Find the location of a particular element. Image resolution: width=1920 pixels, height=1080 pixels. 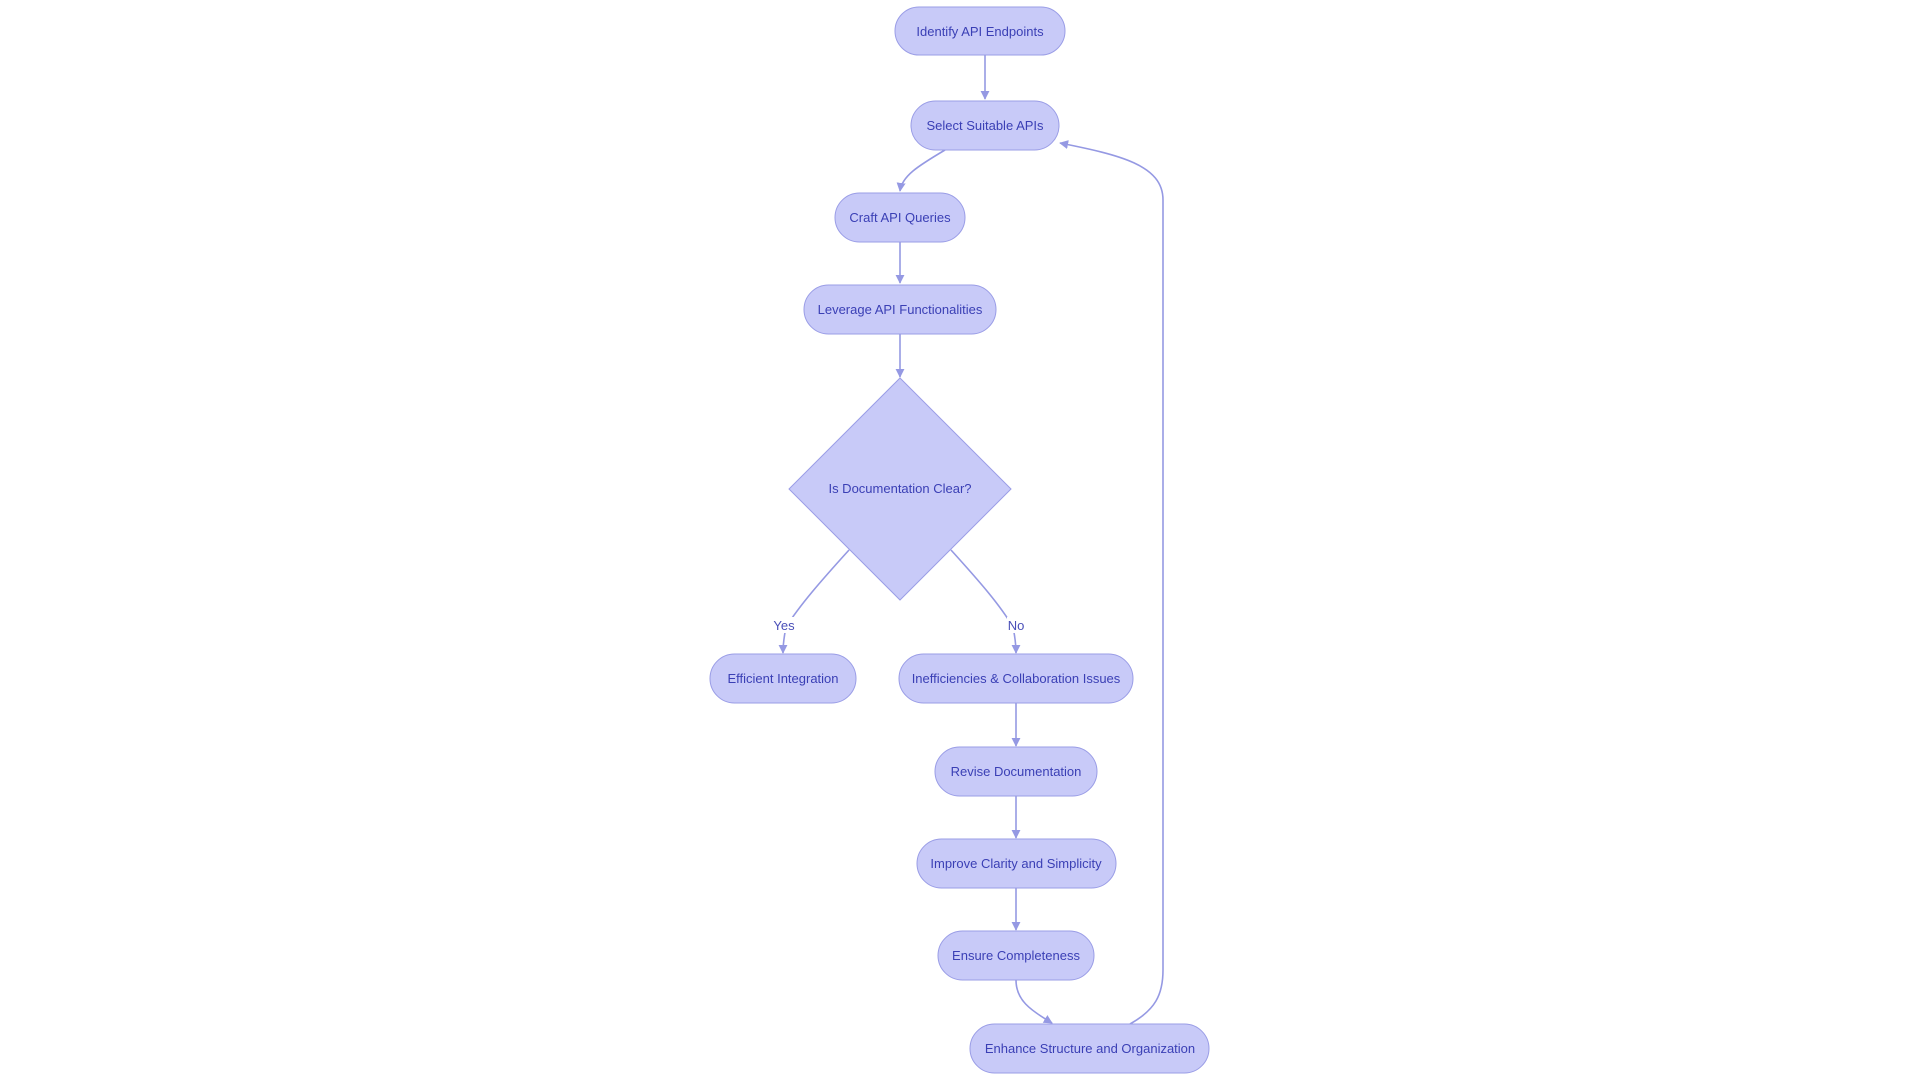

edge-select-craft is located at coordinates (921, 170).